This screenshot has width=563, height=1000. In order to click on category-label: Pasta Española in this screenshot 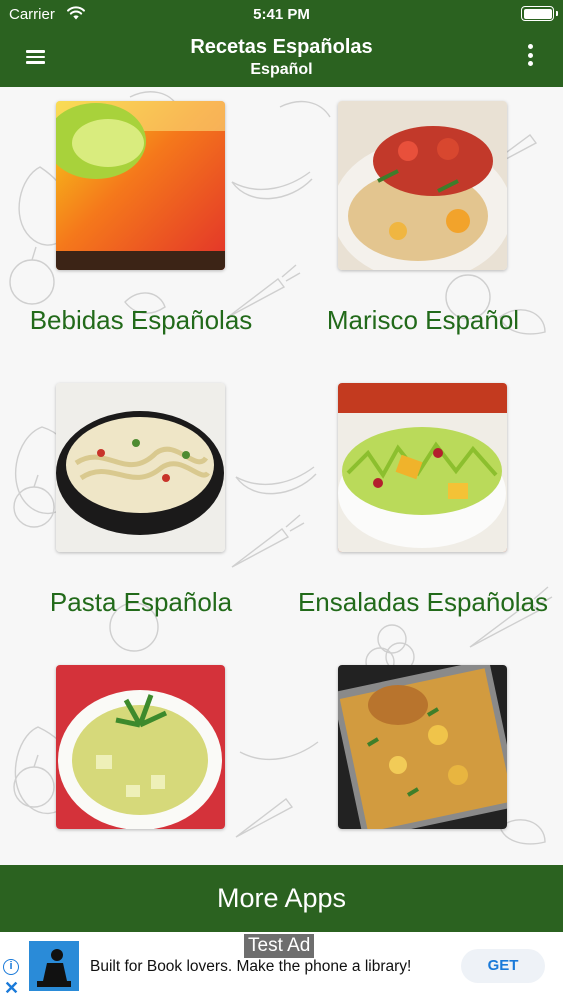, I will do `click(141, 602)`.